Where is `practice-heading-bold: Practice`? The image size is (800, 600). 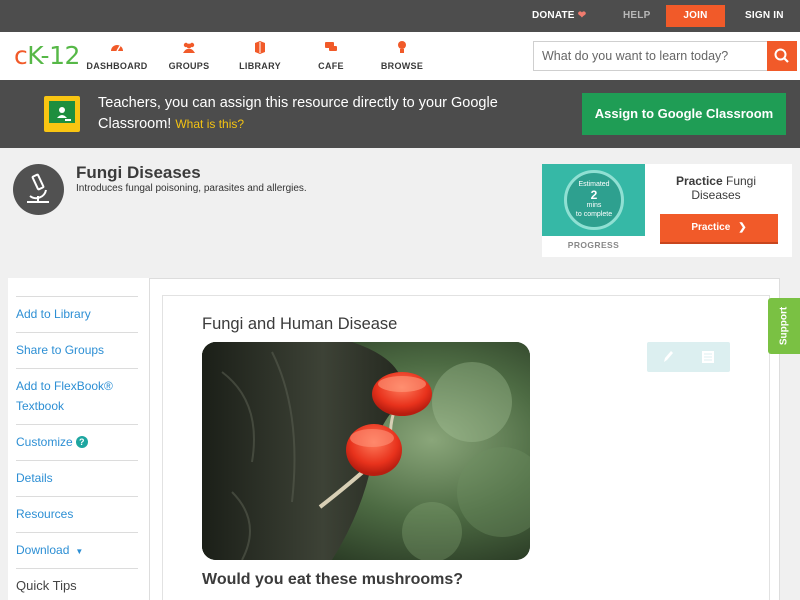 practice-heading-bold: Practice is located at coordinates (699, 181).